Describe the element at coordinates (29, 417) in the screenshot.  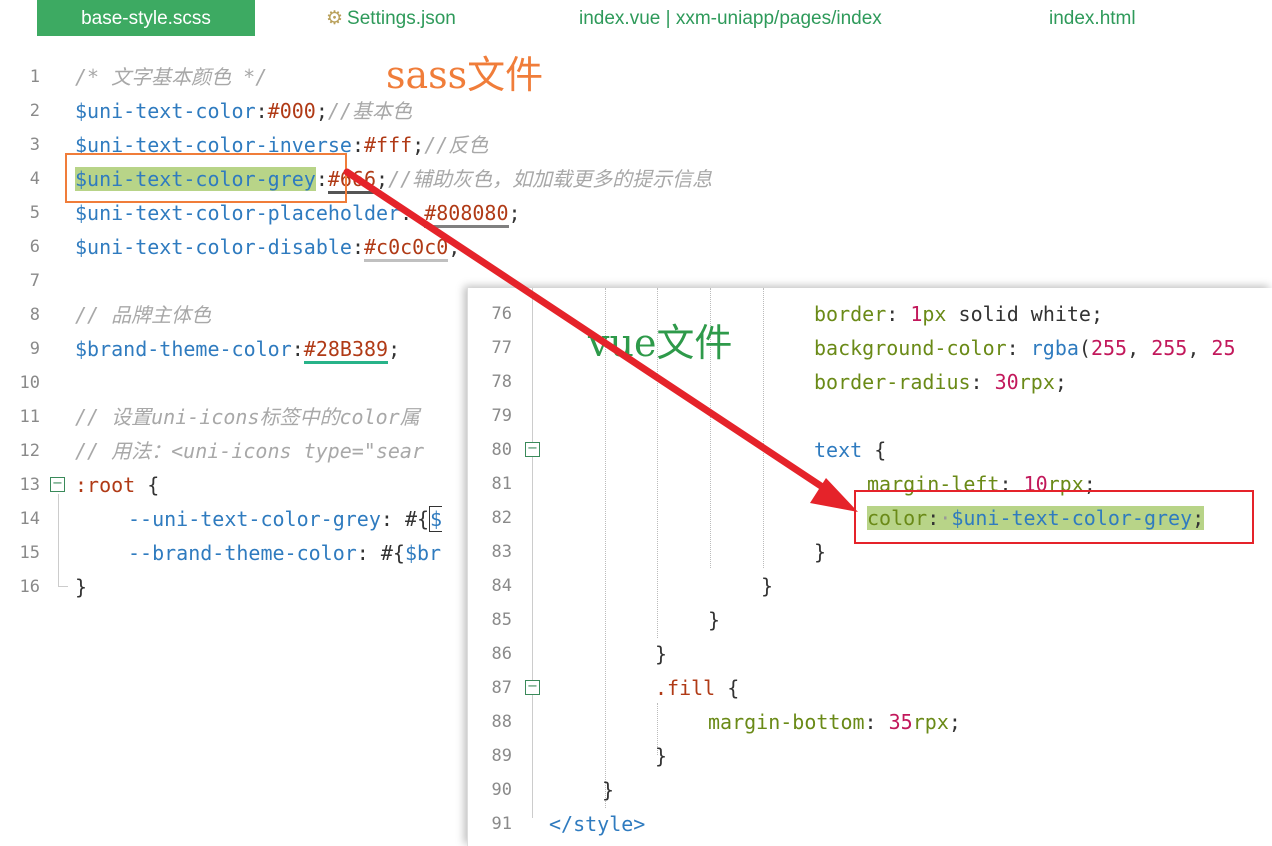
I see `line-number: 11` at that location.